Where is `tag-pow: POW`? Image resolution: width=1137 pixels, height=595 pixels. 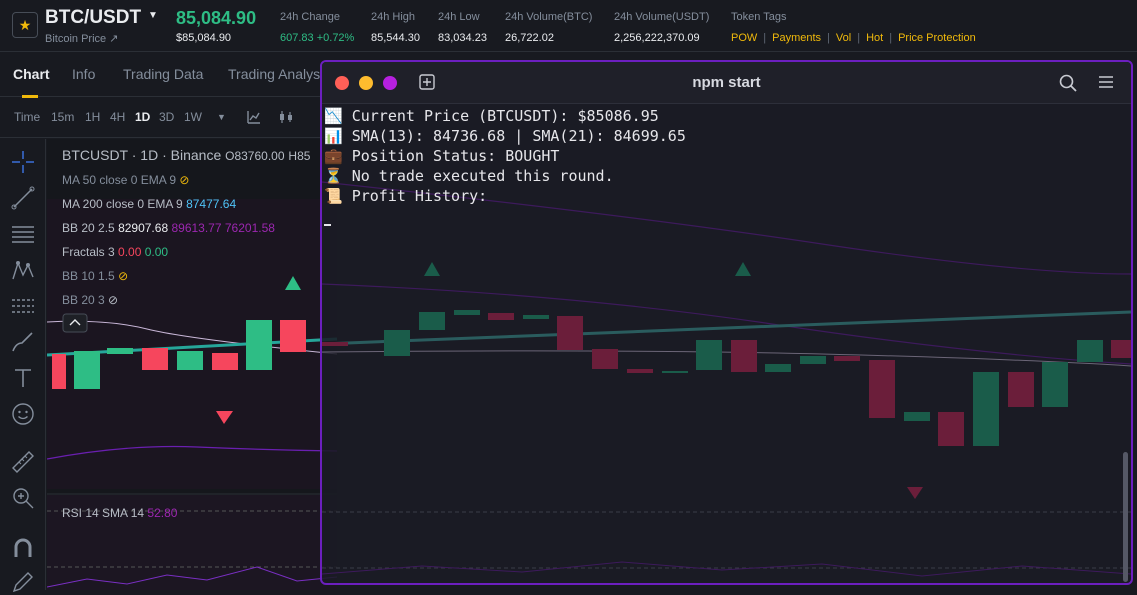
tag-pow: POW is located at coordinates (744, 38).